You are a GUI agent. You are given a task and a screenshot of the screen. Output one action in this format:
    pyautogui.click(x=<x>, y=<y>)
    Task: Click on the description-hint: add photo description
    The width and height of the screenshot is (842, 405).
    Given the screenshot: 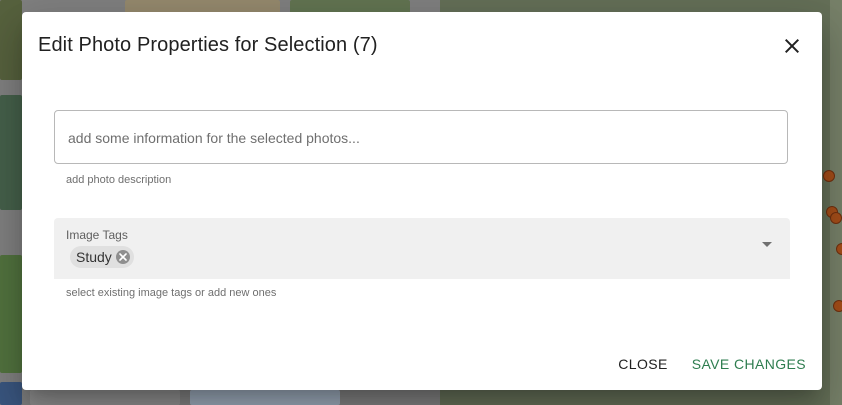 What is the action you would take?
    pyautogui.click(x=119, y=180)
    